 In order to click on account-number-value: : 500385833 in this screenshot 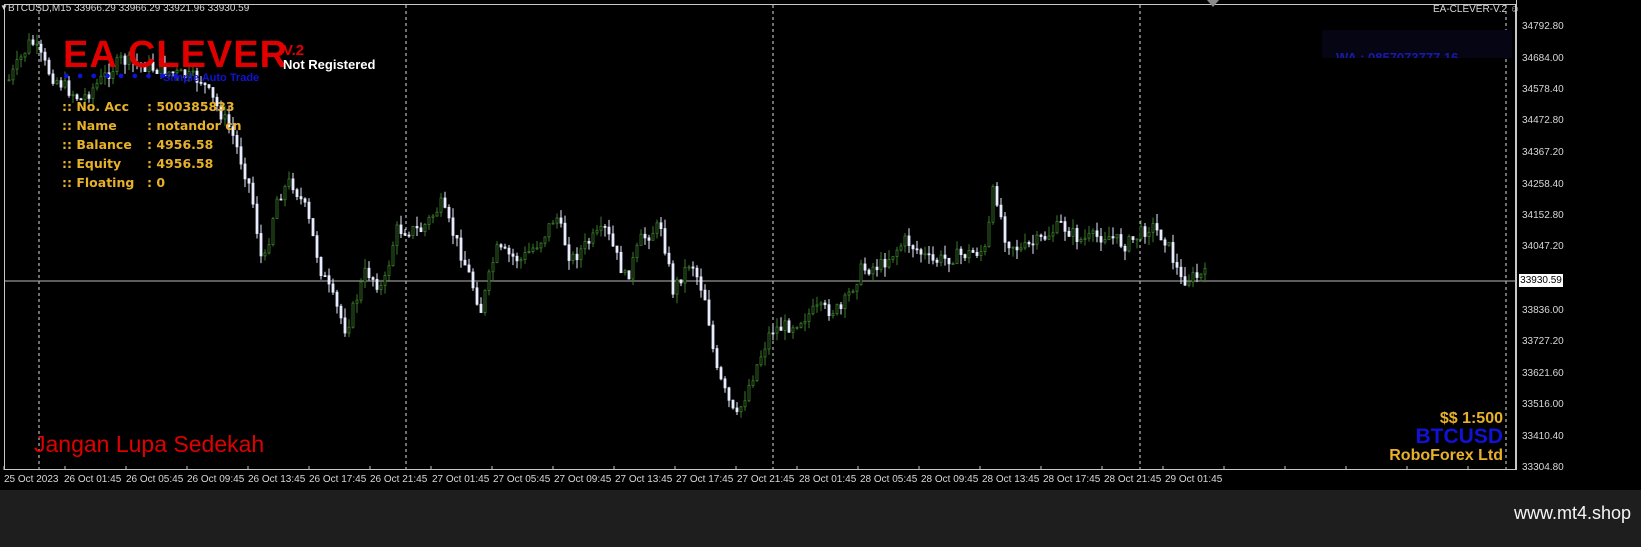, I will do `click(191, 106)`.